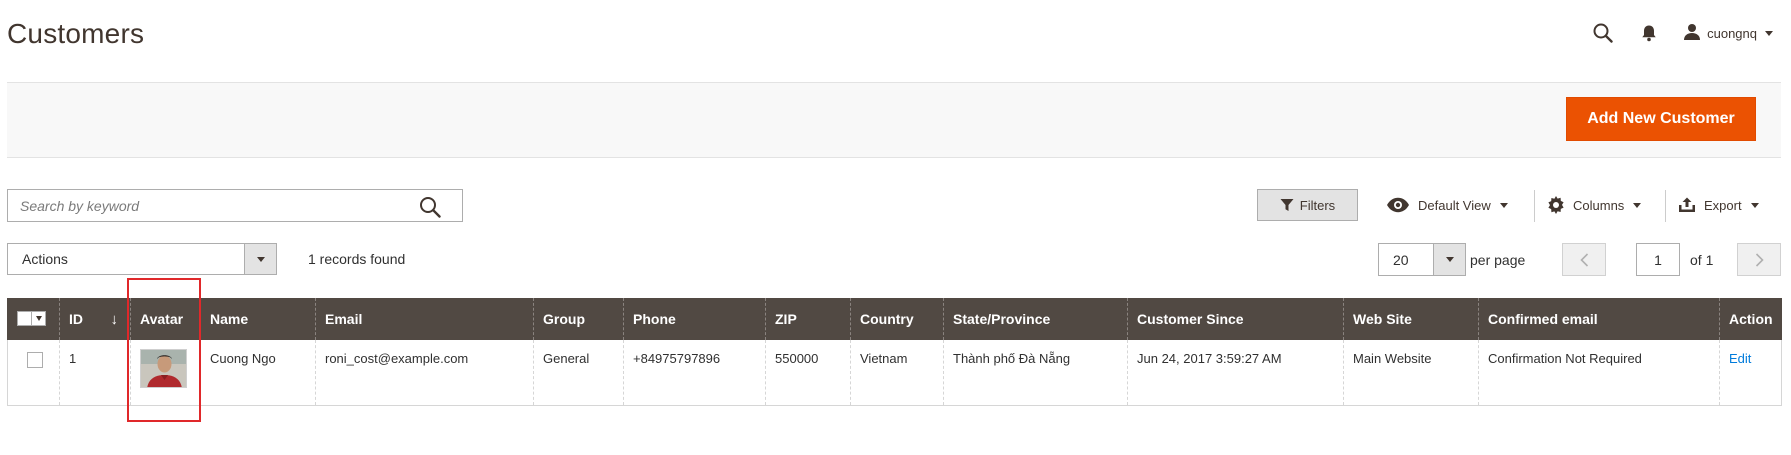  Describe the element at coordinates (1692, 33) in the screenshot. I see `user-icon` at that location.